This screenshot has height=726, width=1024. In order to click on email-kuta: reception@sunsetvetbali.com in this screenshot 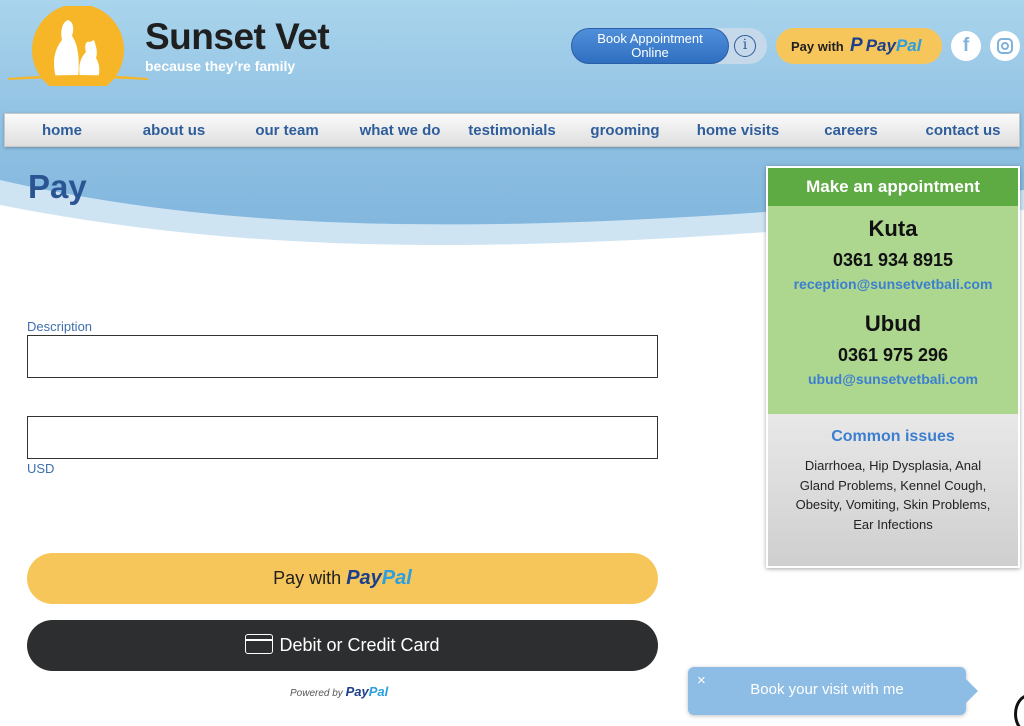, I will do `click(893, 284)`.